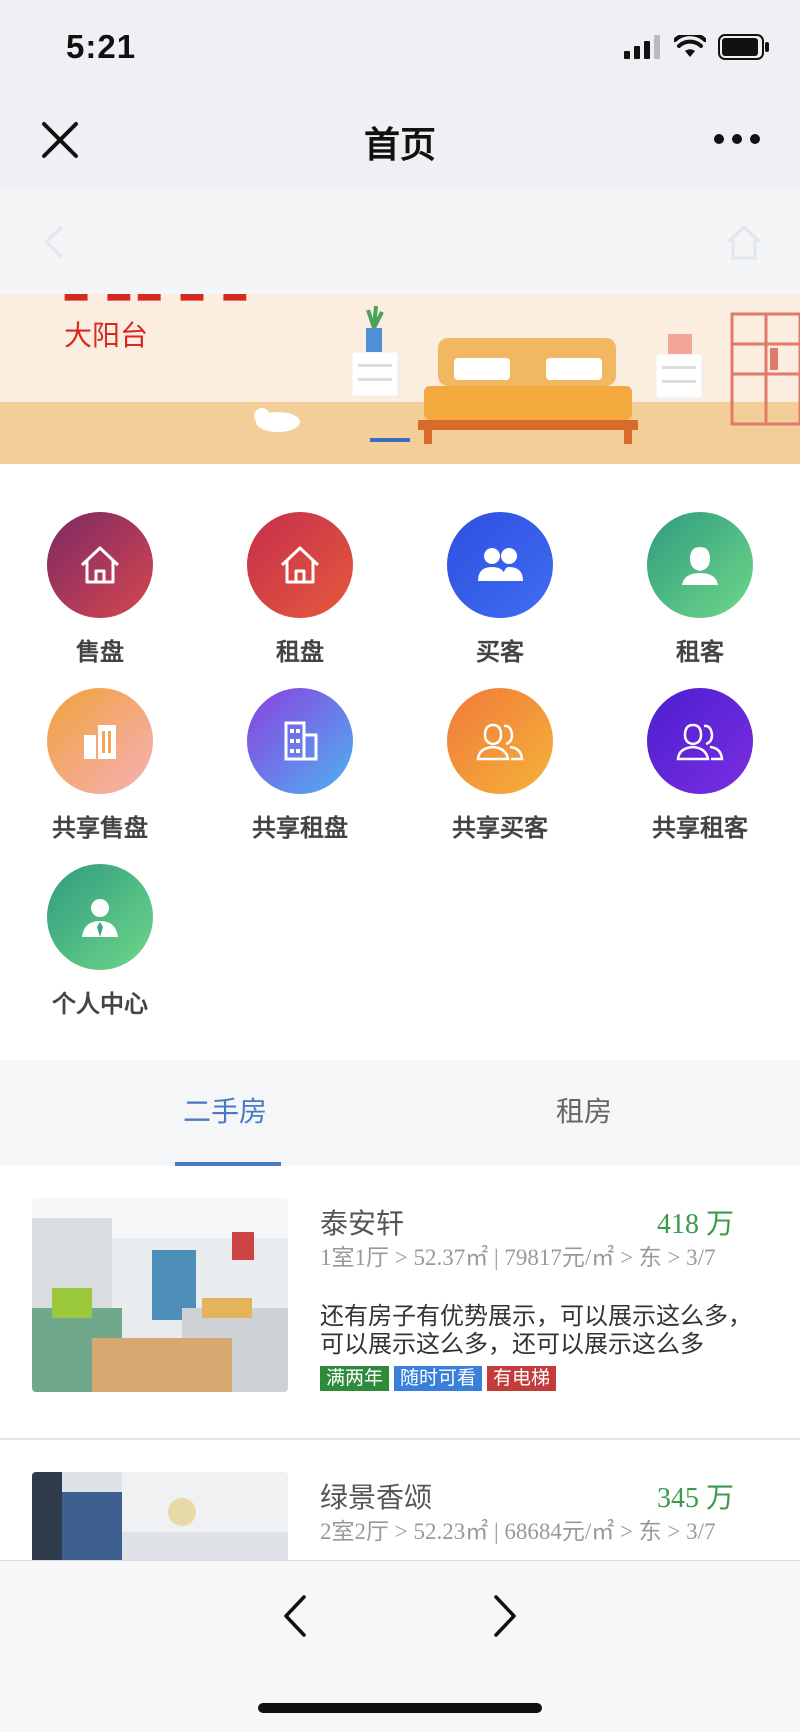 This screenshot has height=1732, width=800. I want to click on promo-banner: ▬ ▬▬ ▬ ▬ 大阳台, so click(400, 379).